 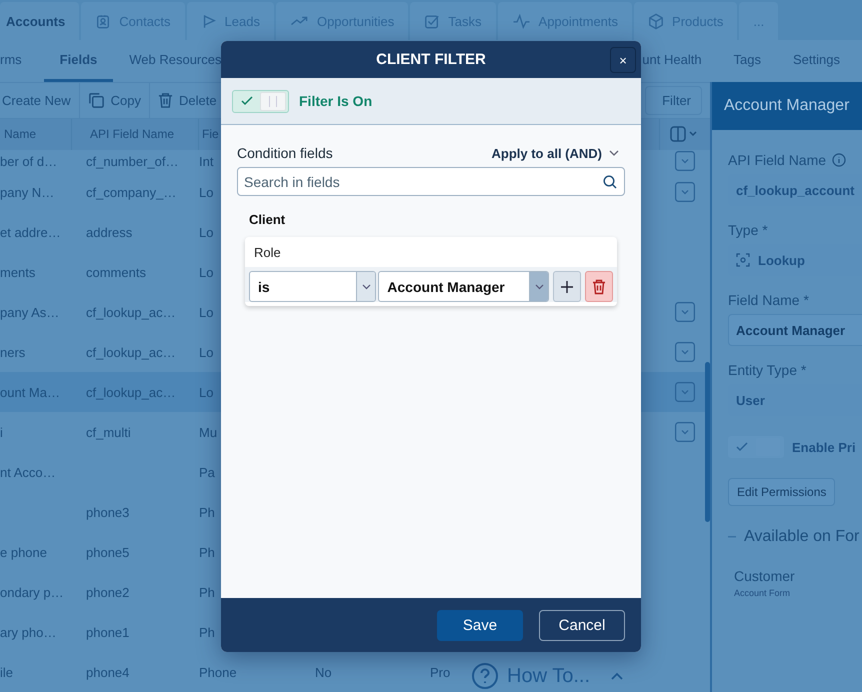 I want to click on search-icon, so click(x=610, y=182).